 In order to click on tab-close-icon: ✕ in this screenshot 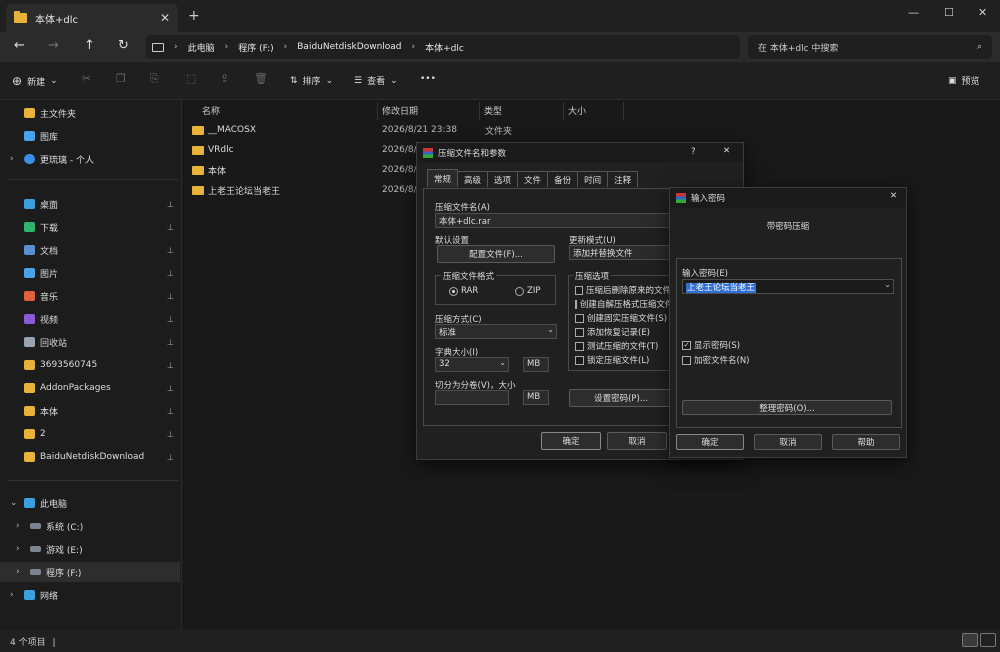, I will do `click(165, 18)`.